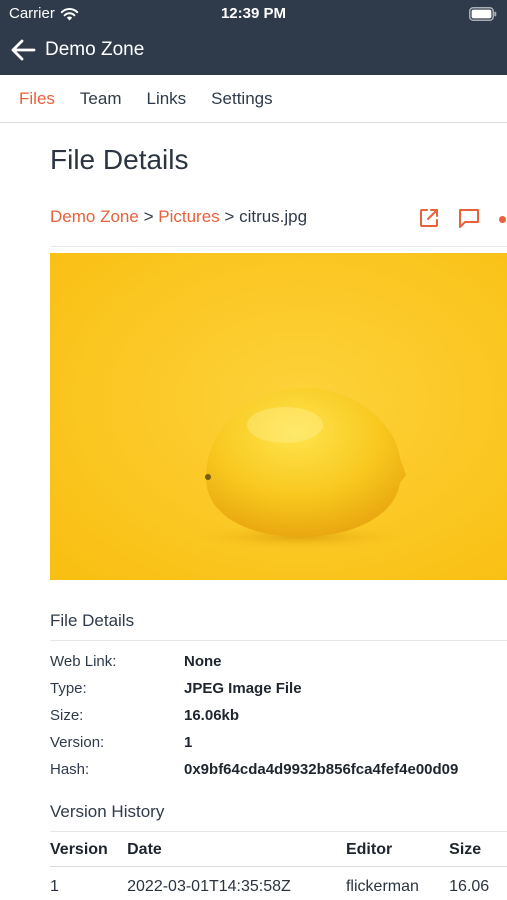 The height and width of the screenshot is (900, 507). I want to click on file-actions, so click(449, 218).